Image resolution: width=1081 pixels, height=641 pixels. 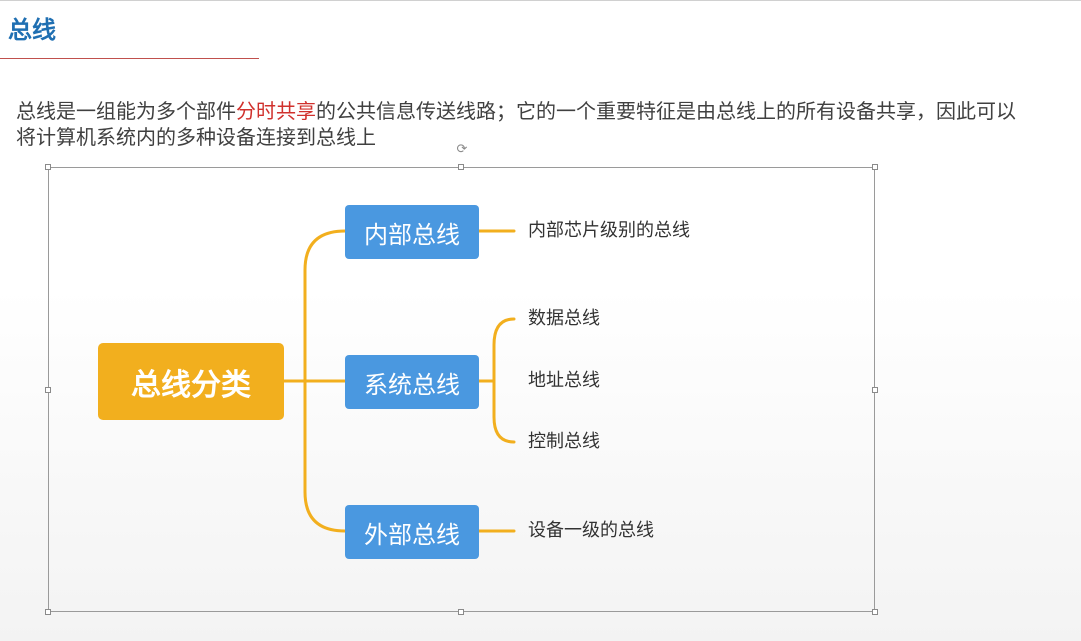 I want to click on leaf-internal-bus-desc: 内部芯片级别的总线, so click(x=609, y=231).